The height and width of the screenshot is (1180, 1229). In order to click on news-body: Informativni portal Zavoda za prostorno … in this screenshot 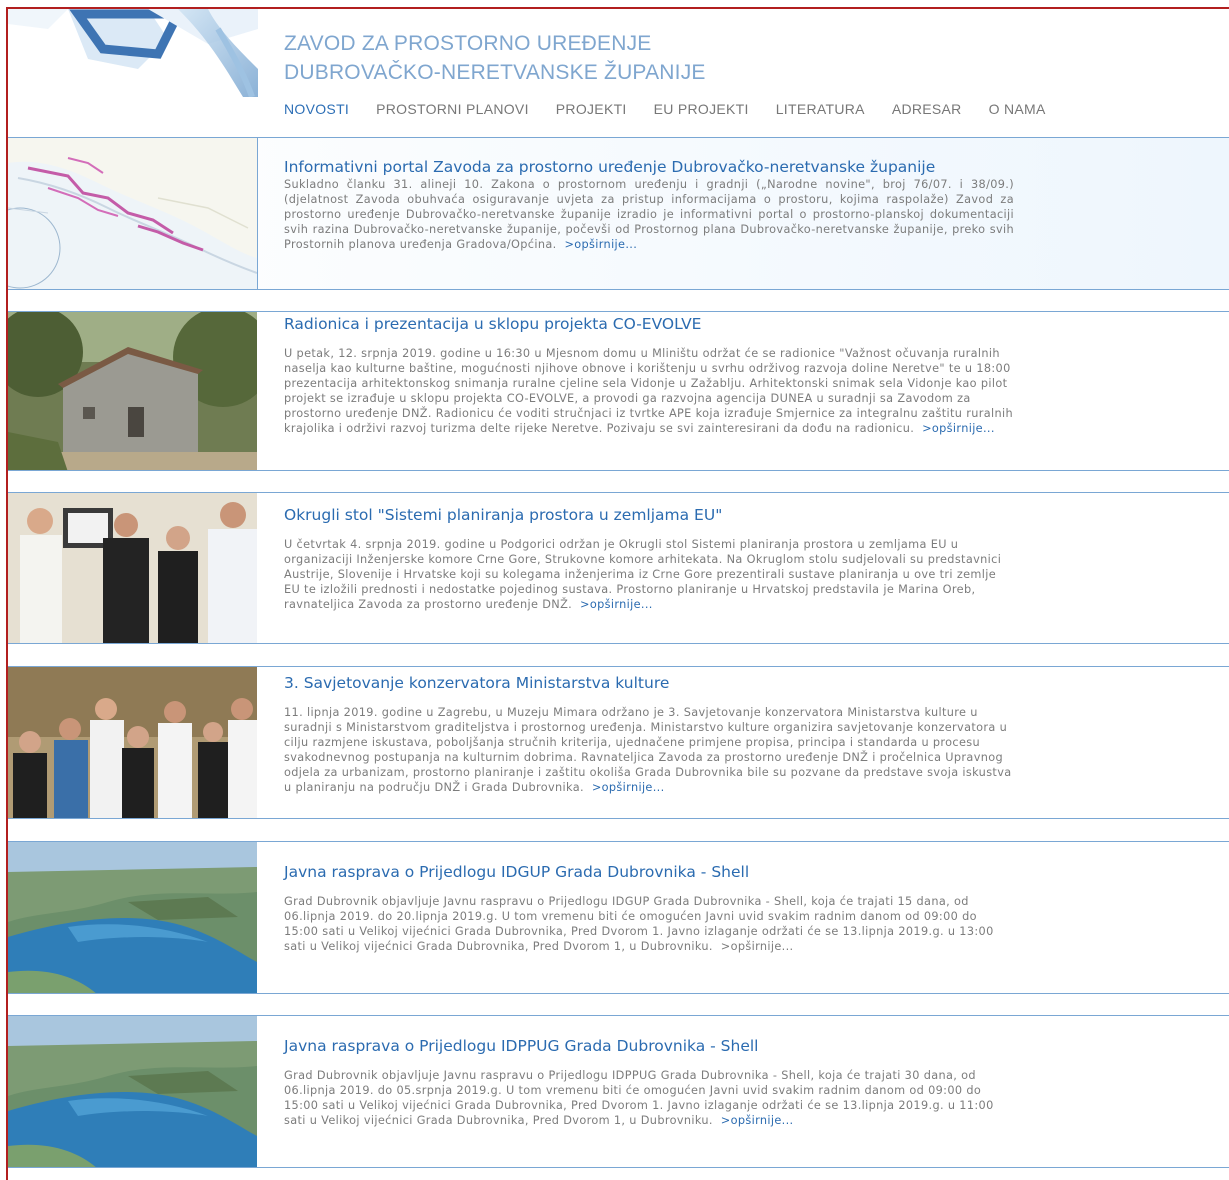, I will do `click(649, 195)`.